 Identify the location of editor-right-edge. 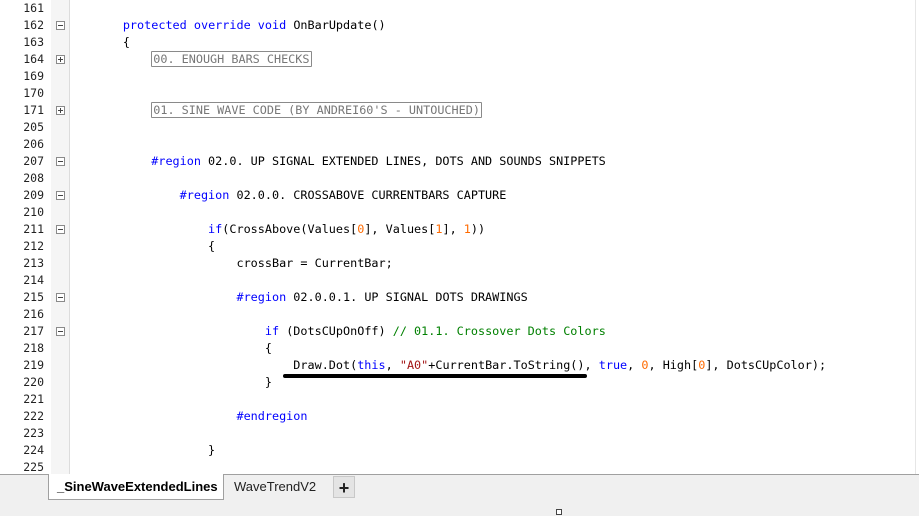
(917, 237).